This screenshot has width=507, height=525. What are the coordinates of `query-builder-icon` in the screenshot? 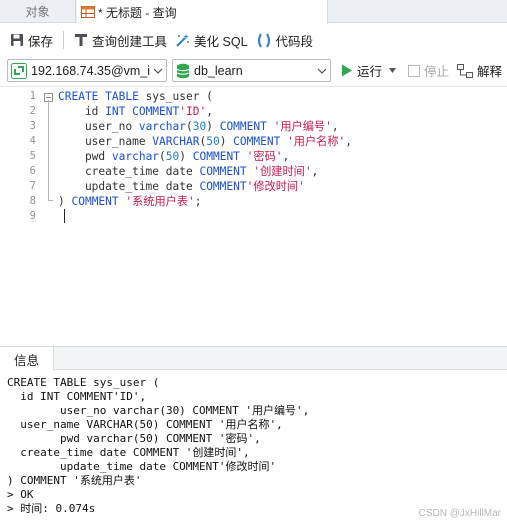 It's located at (83, 40).